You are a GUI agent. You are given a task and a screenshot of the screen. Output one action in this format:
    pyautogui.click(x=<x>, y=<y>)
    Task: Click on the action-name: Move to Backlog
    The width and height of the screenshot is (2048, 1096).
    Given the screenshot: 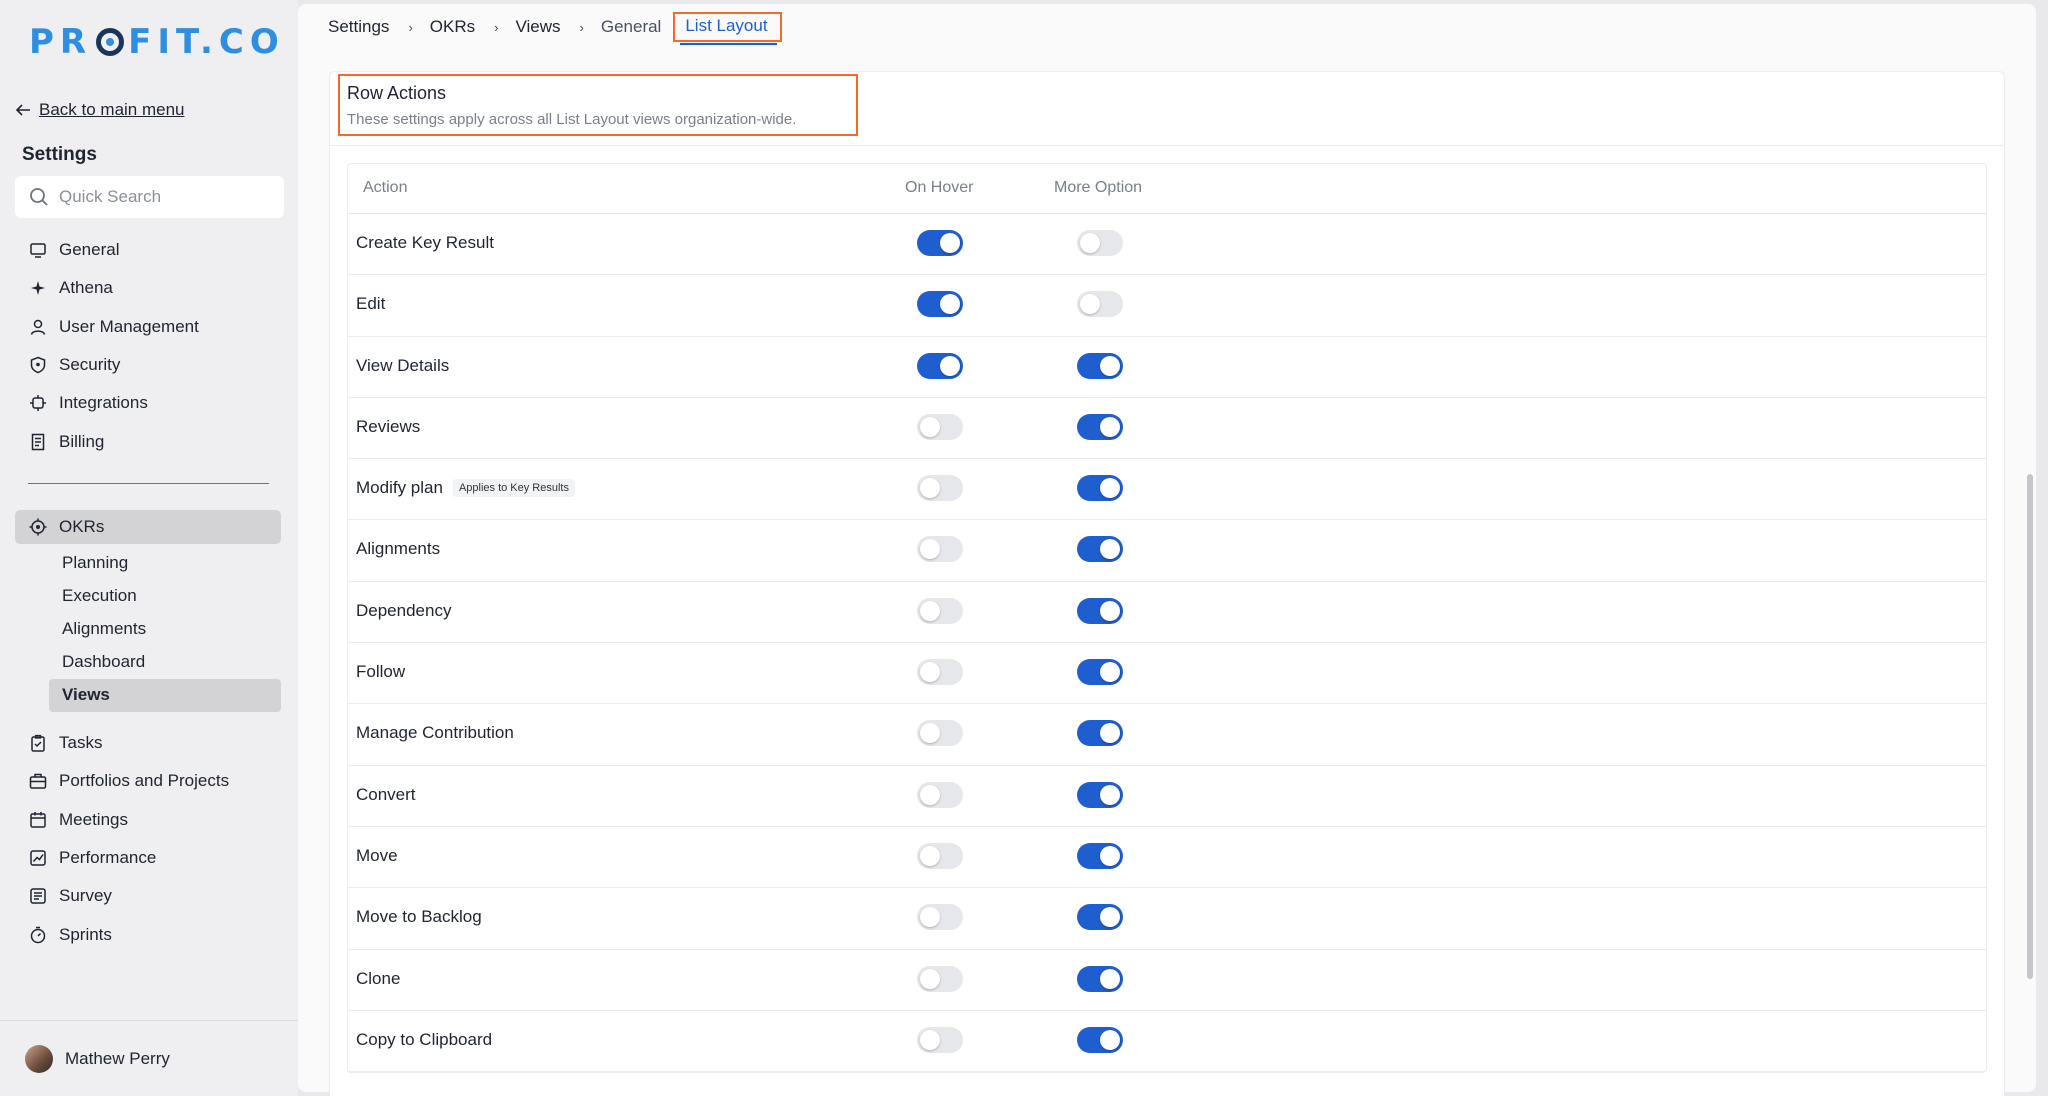 What is the action you would take?
    pyautogui.click(x=419, y=917)
    